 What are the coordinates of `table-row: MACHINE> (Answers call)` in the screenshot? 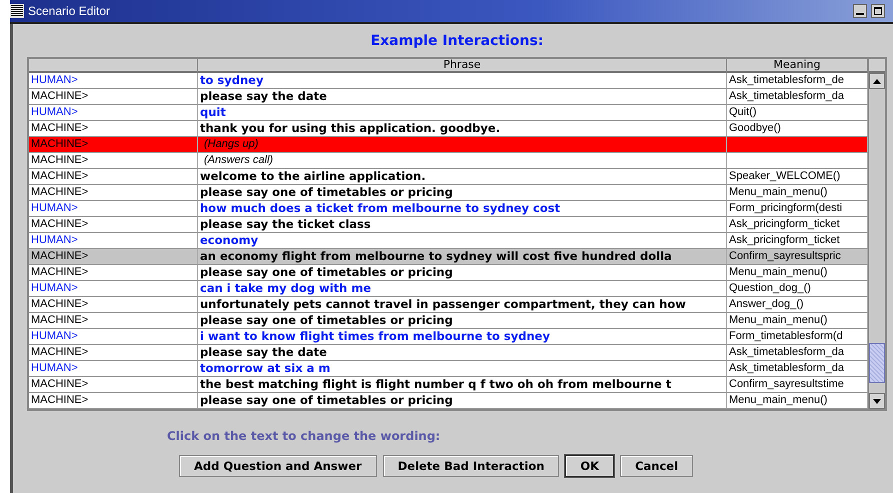 It's located at (448, 161).